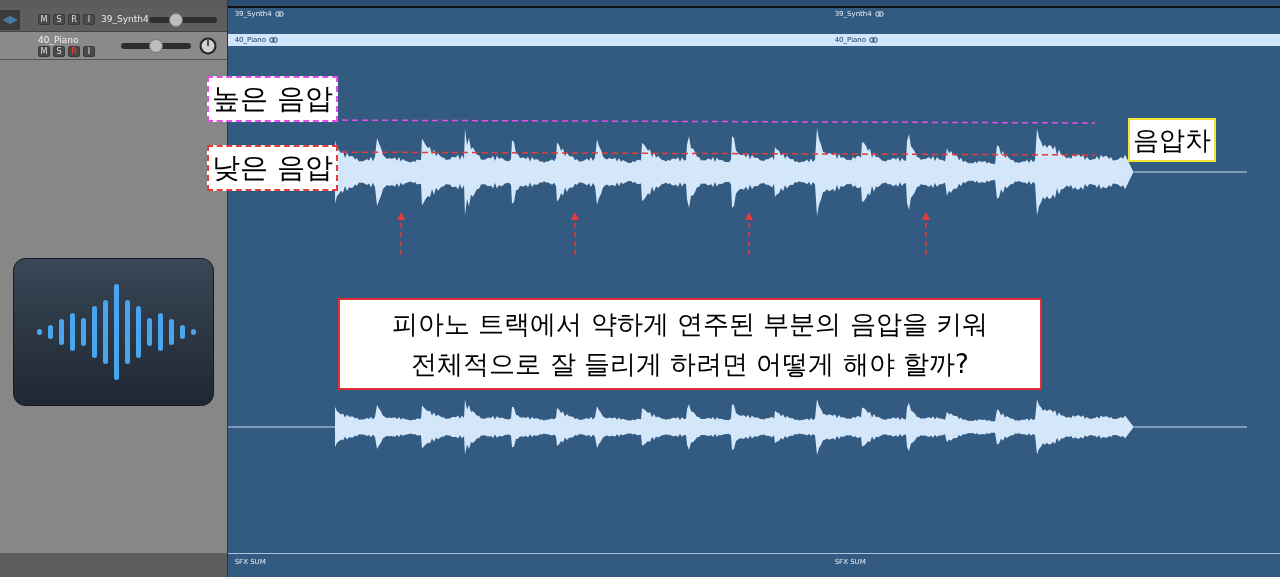  What do you see at coordinates (272, 168) in the screenshot?
I see `annotation-label: 낮은 음압` at bounding box center [272, 168].